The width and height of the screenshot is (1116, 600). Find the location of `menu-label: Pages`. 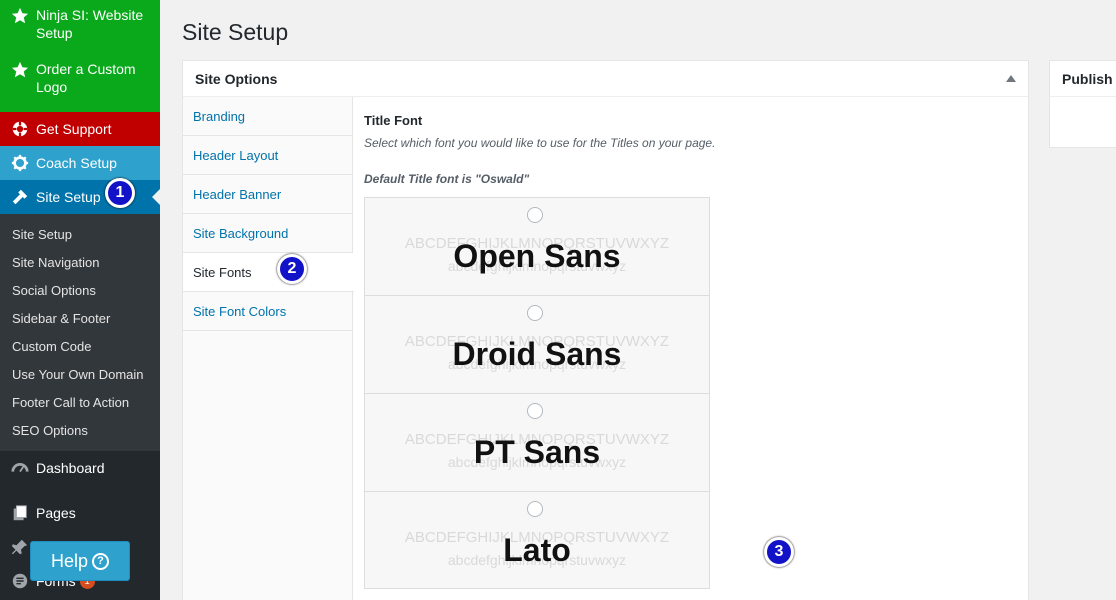

menu-label: Pages is located at coordinates (56, 513).